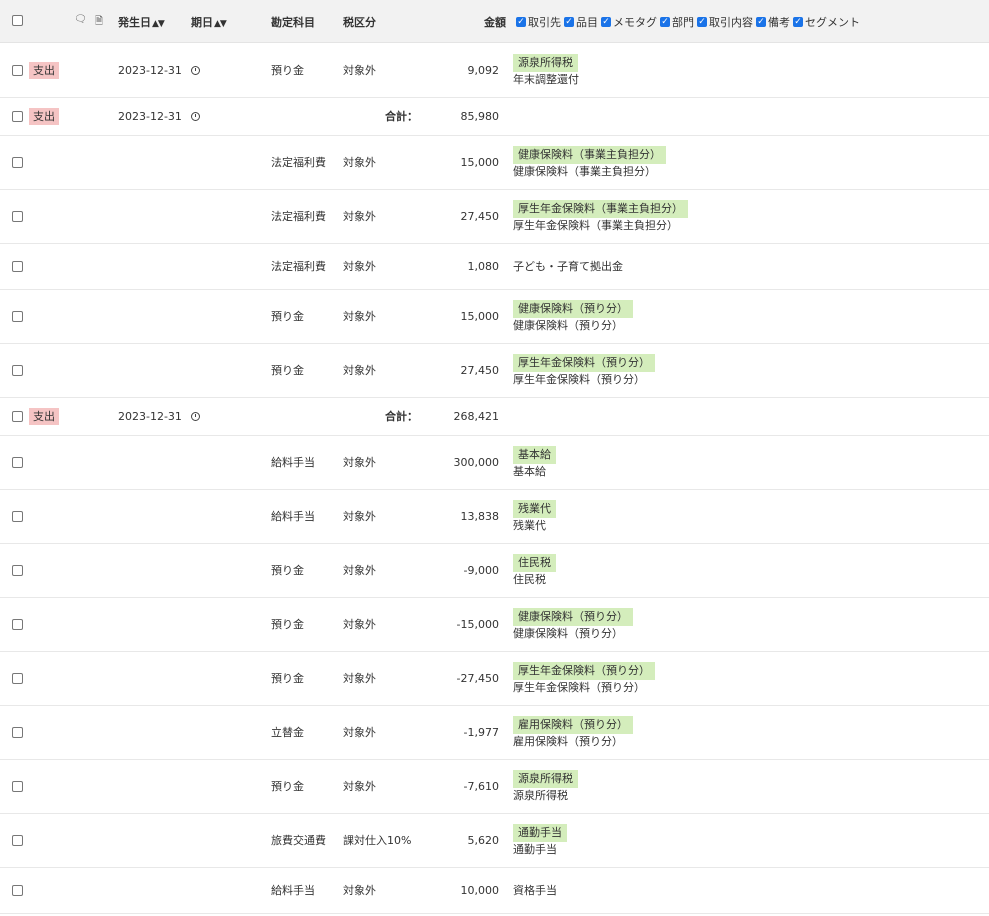 The image size is (989, 916). I want to click on table-row: 旅費交通費 課対仕入10% 5,620 通勤手当 通勤手当, so click(494, 840).